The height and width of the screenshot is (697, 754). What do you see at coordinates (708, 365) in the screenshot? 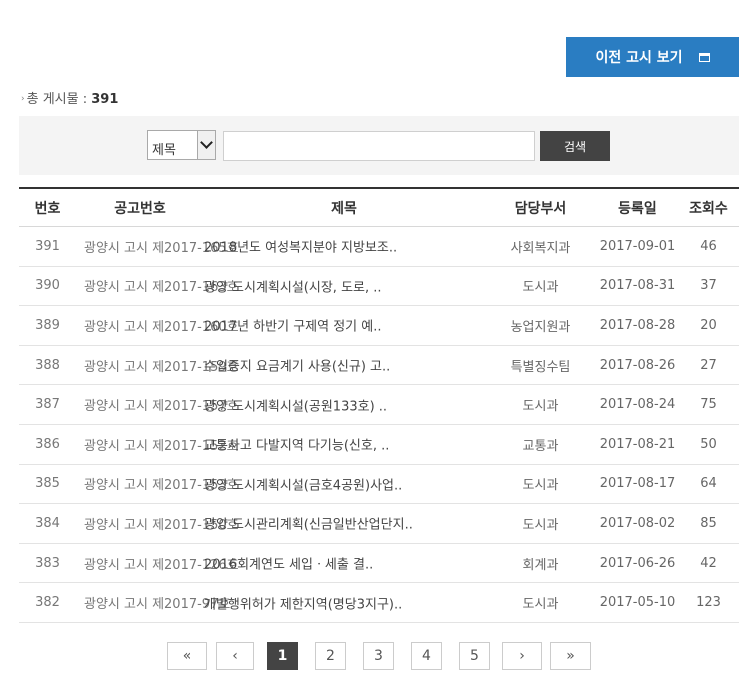
I see `row-views: 27` at bounding box center [708, 365].